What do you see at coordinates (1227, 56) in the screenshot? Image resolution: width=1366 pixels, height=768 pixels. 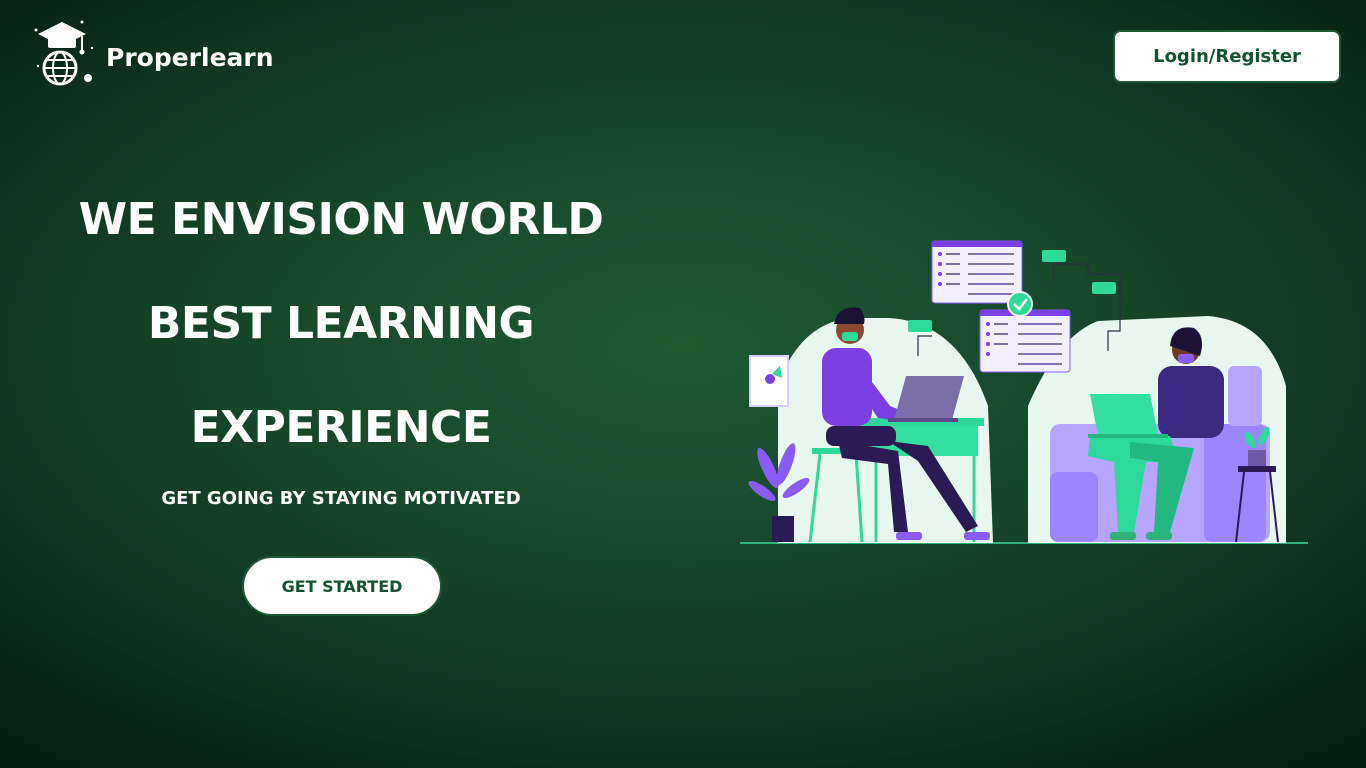 I see `login-register-button: Login/Register` at bounding box center [1227, 56].